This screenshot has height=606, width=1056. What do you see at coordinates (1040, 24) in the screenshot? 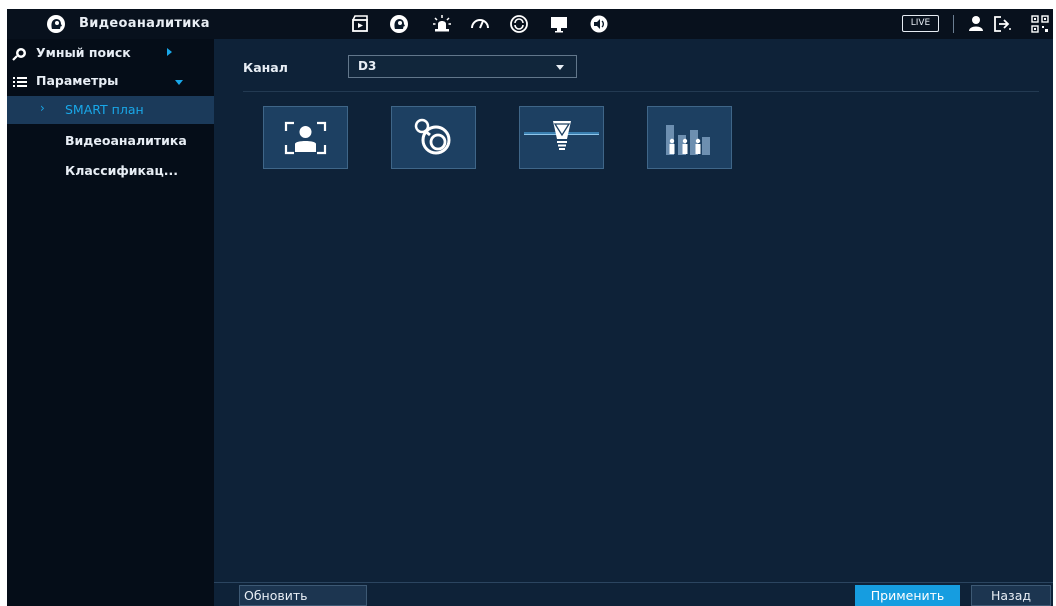
I see `qr-code-icon` at bounding box center [1040, 24].